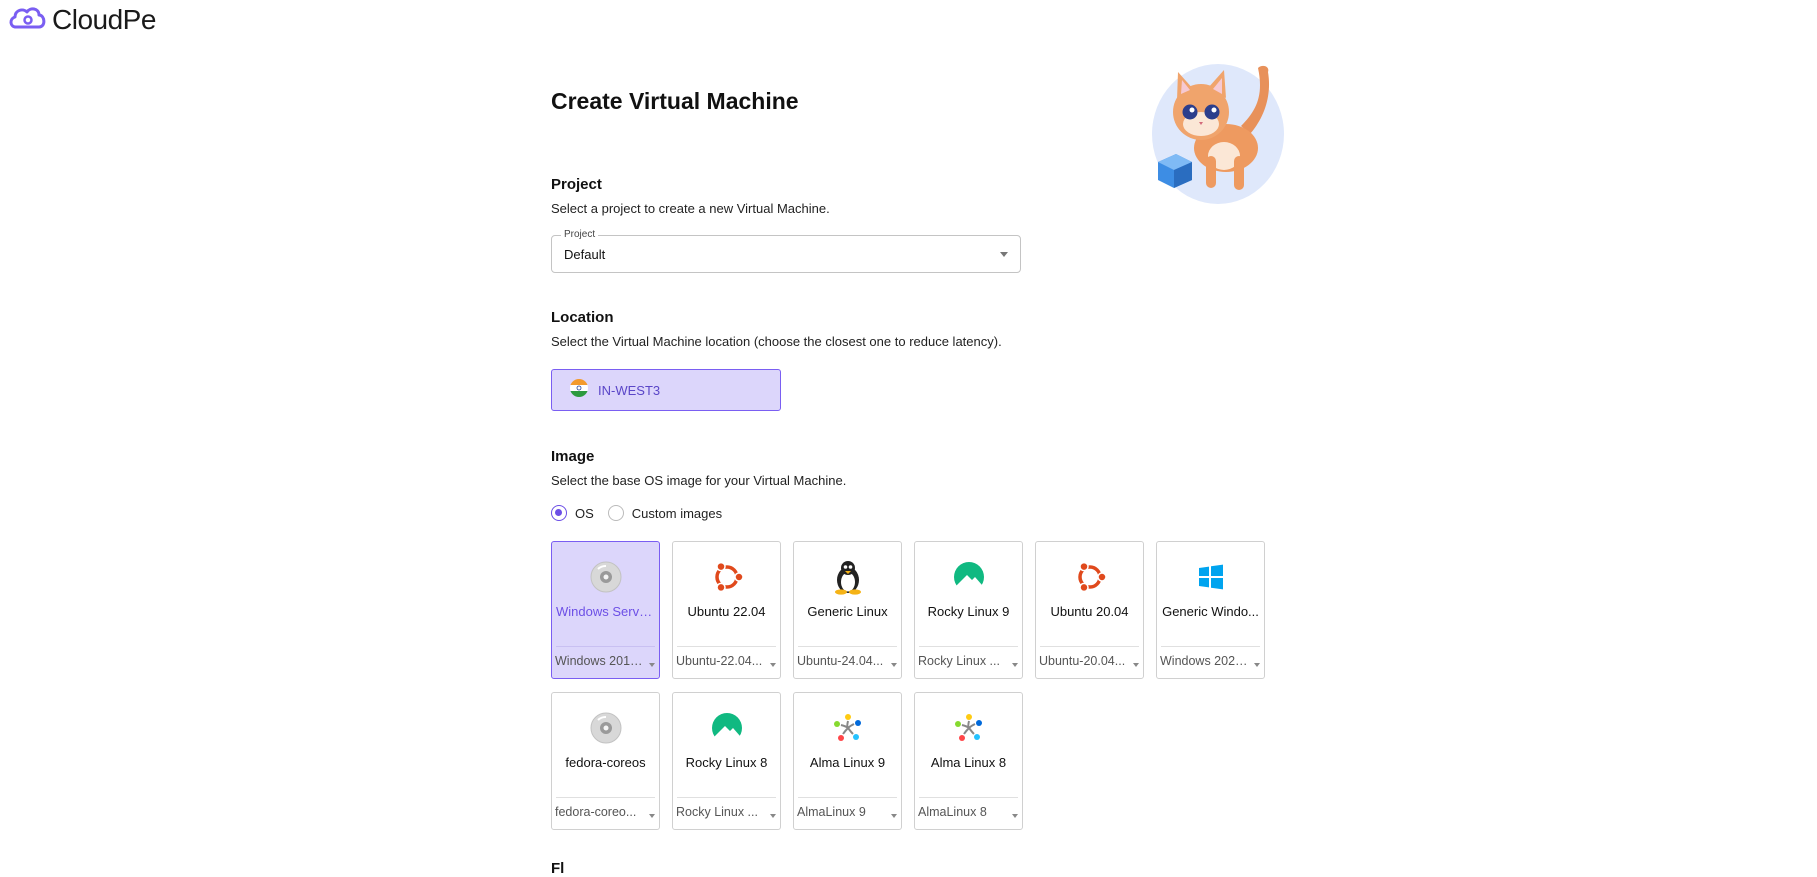  What do you see at coordinates (1221, 133) in the screenshot?
I see `cat-mascot-illustration` at bounding box center [1221, 133].